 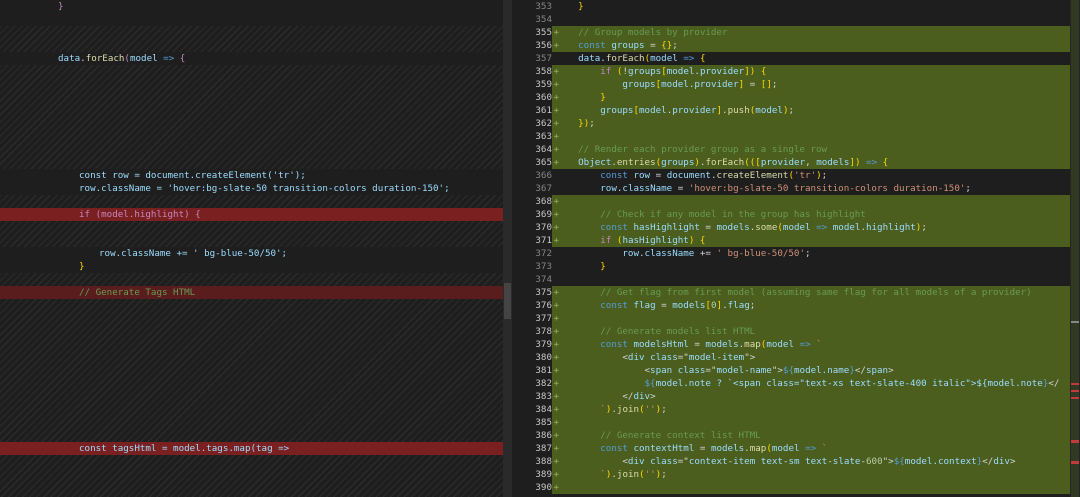 I want to click on code-line: 353 }, so click(x=791, y=6).